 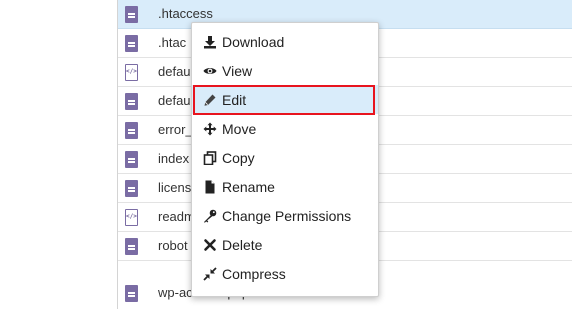 What do you see at coordinates (238, 157) in the screenshot?
I see `menu-item-label: Copy` at bounding box center [238, 157].